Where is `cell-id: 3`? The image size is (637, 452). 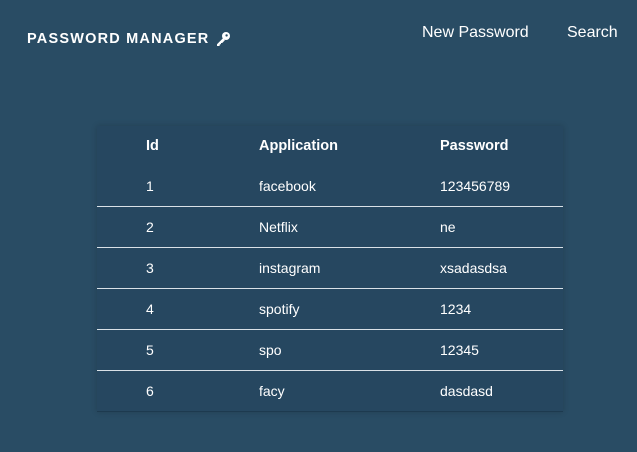
cell-id: 3 is located at coordinates (150, 268).